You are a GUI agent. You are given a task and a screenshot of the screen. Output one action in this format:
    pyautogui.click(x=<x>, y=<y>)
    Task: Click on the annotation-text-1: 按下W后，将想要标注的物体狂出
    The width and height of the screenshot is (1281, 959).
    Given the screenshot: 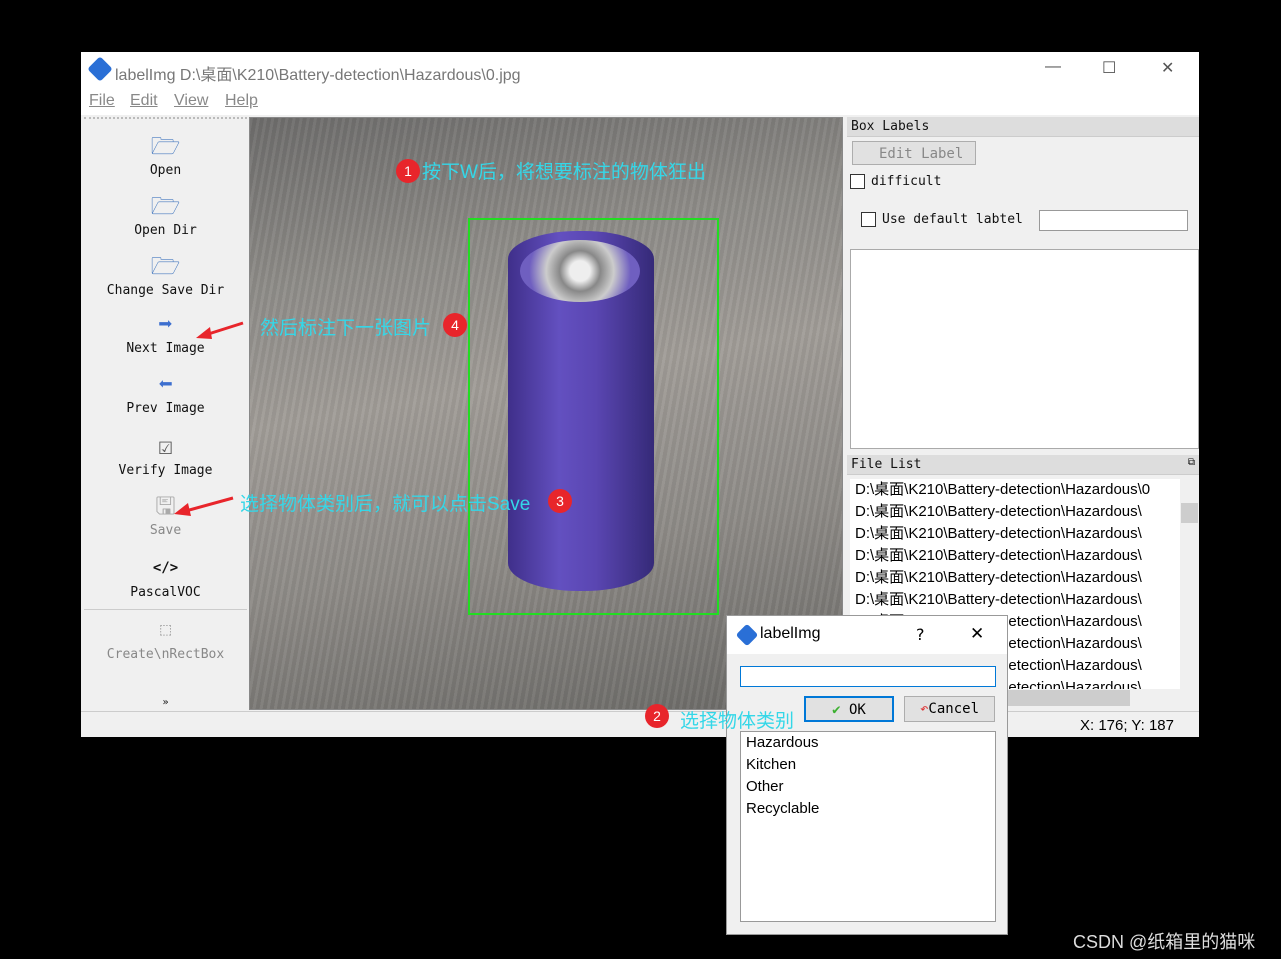 What is the action you would take?
    pyautogui.click(x=564, y=172)
    